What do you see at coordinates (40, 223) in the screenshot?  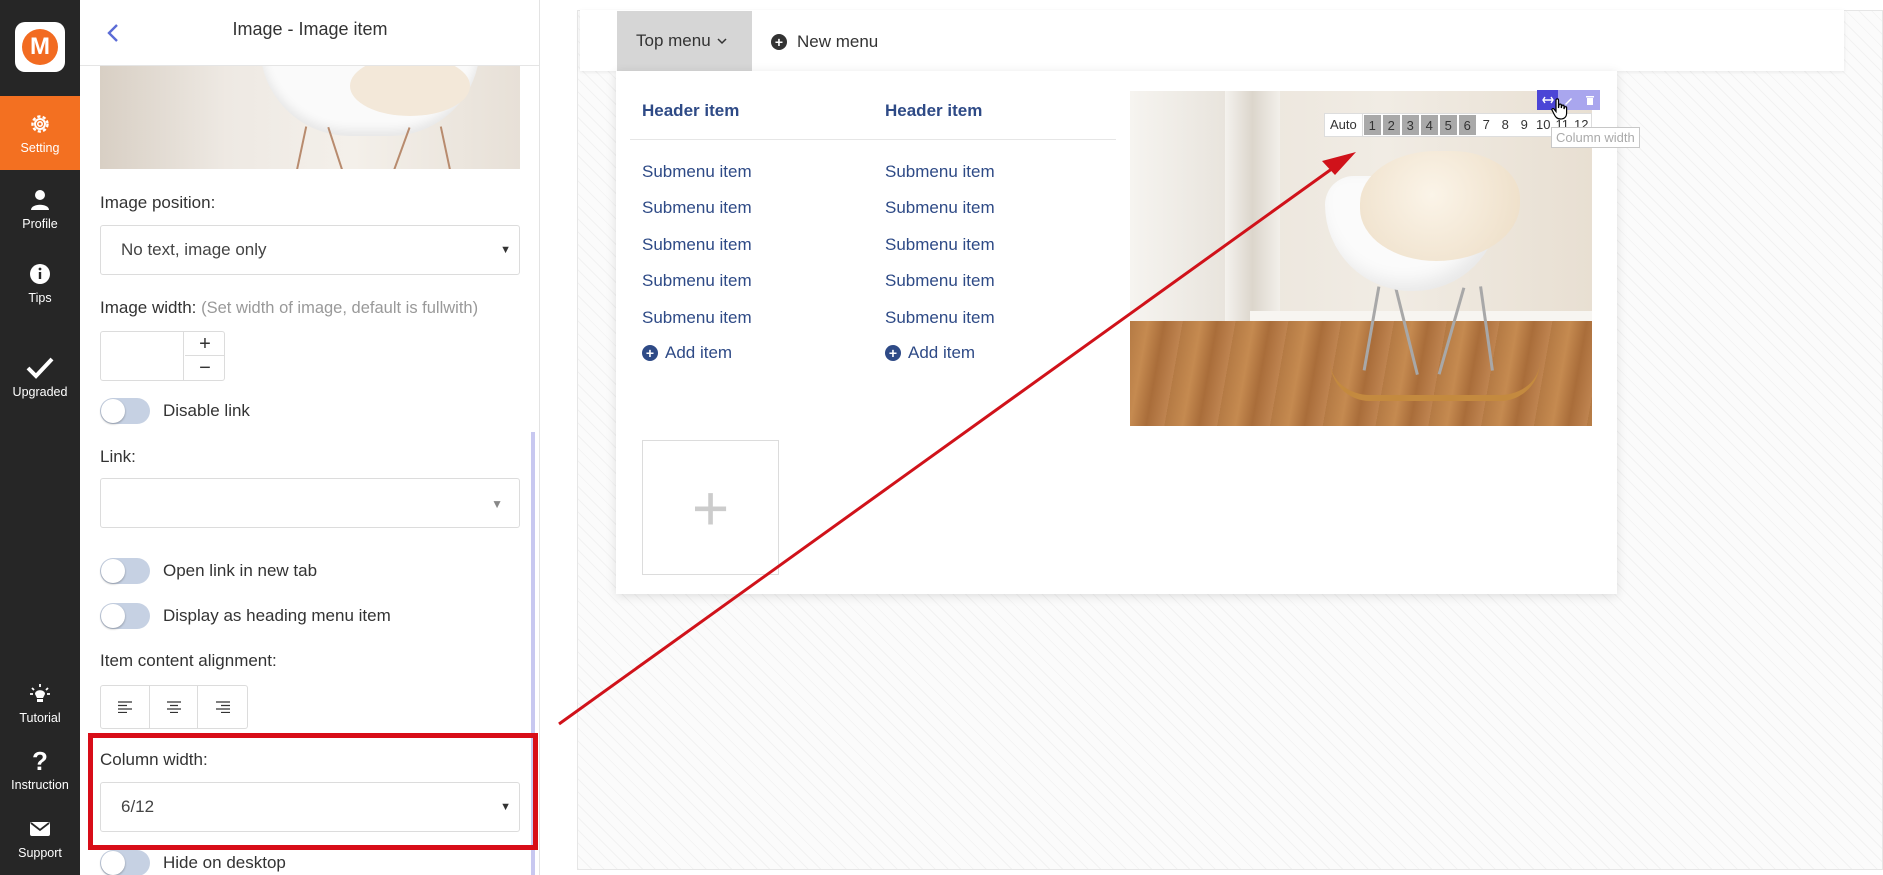 I see `nav-label-profile: Profile` at bounding box center [40, 223].